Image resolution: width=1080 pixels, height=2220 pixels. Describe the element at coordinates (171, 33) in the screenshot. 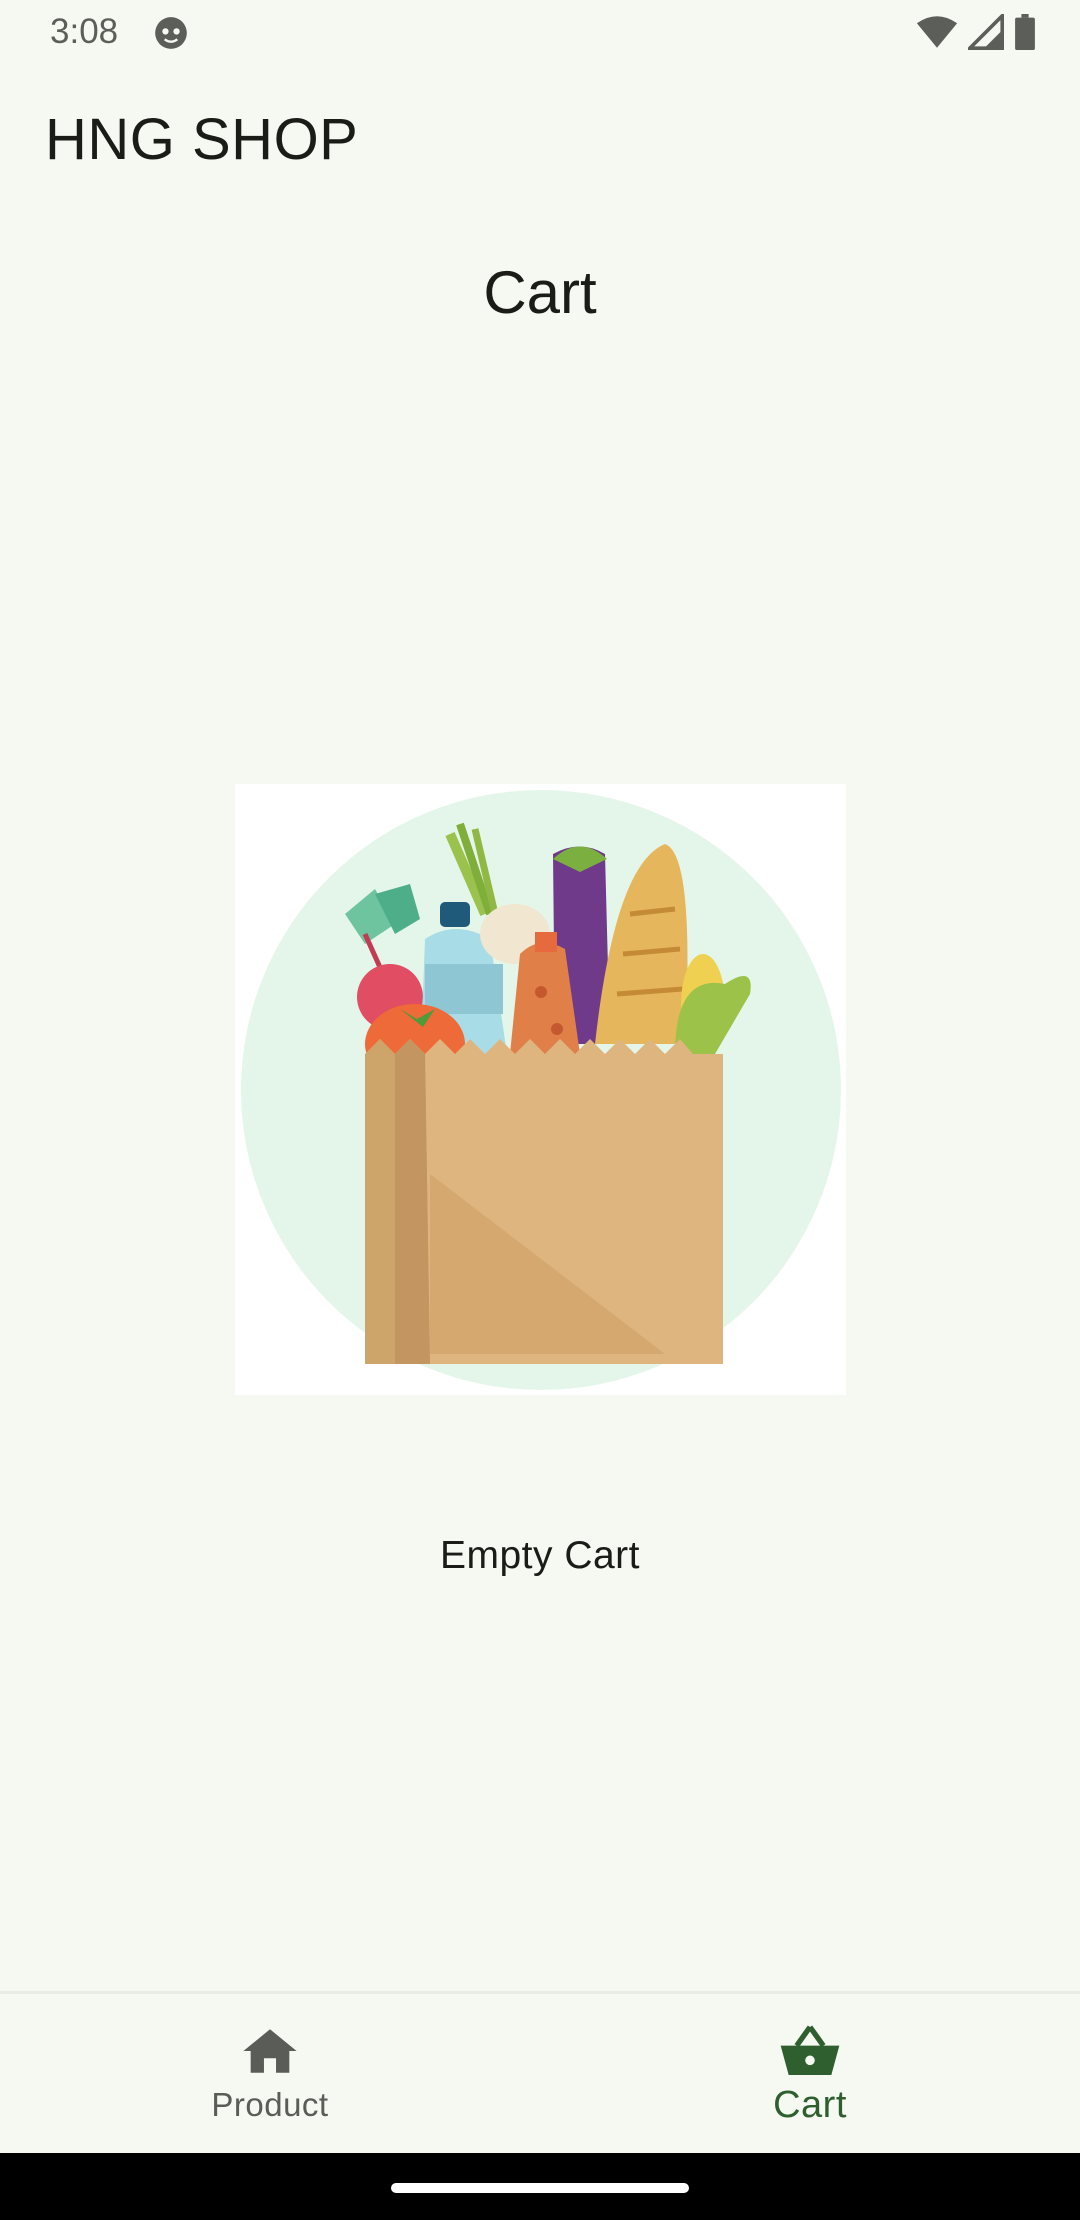

I see `notification-face-icon` at that location.